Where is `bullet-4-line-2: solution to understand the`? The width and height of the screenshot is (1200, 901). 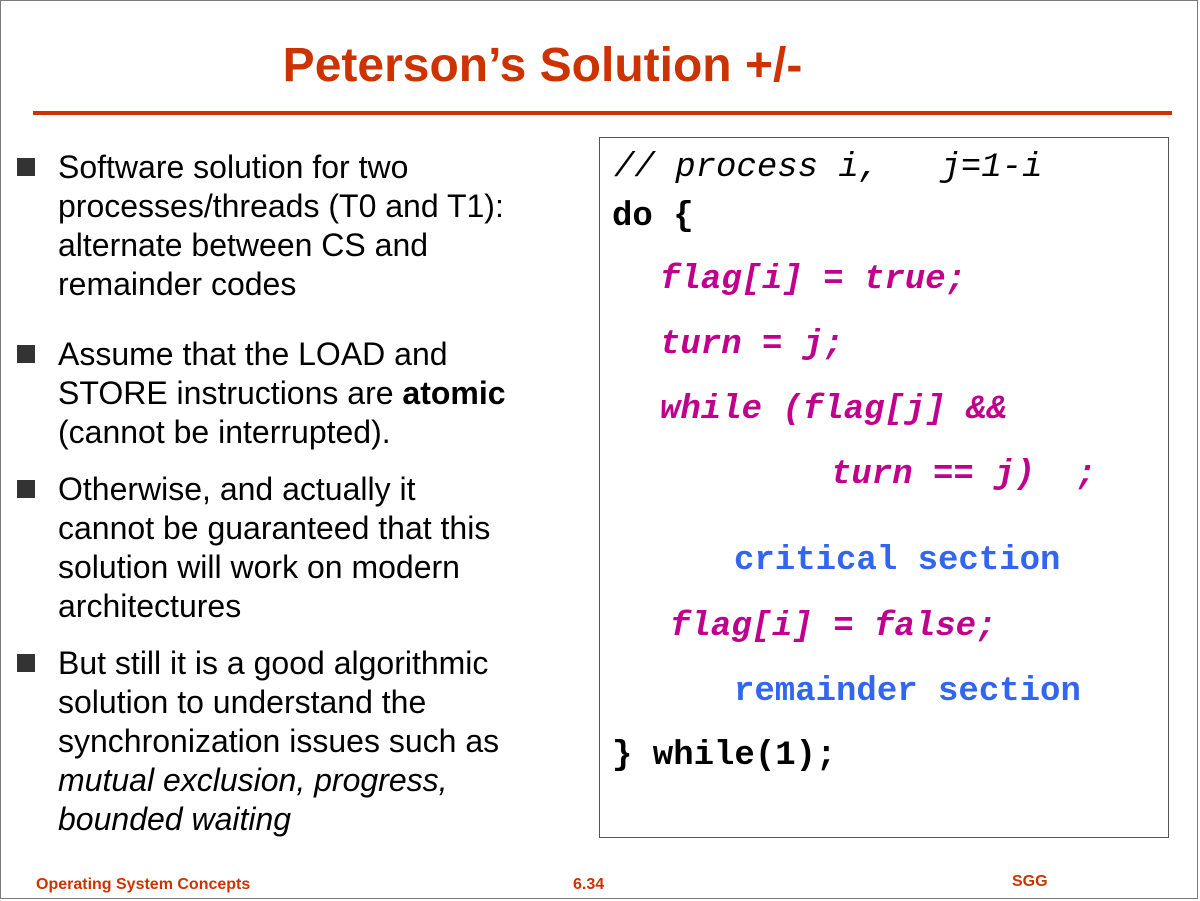 bullet-4-line-2: solution to understand the is located at coordinates (242, 702).